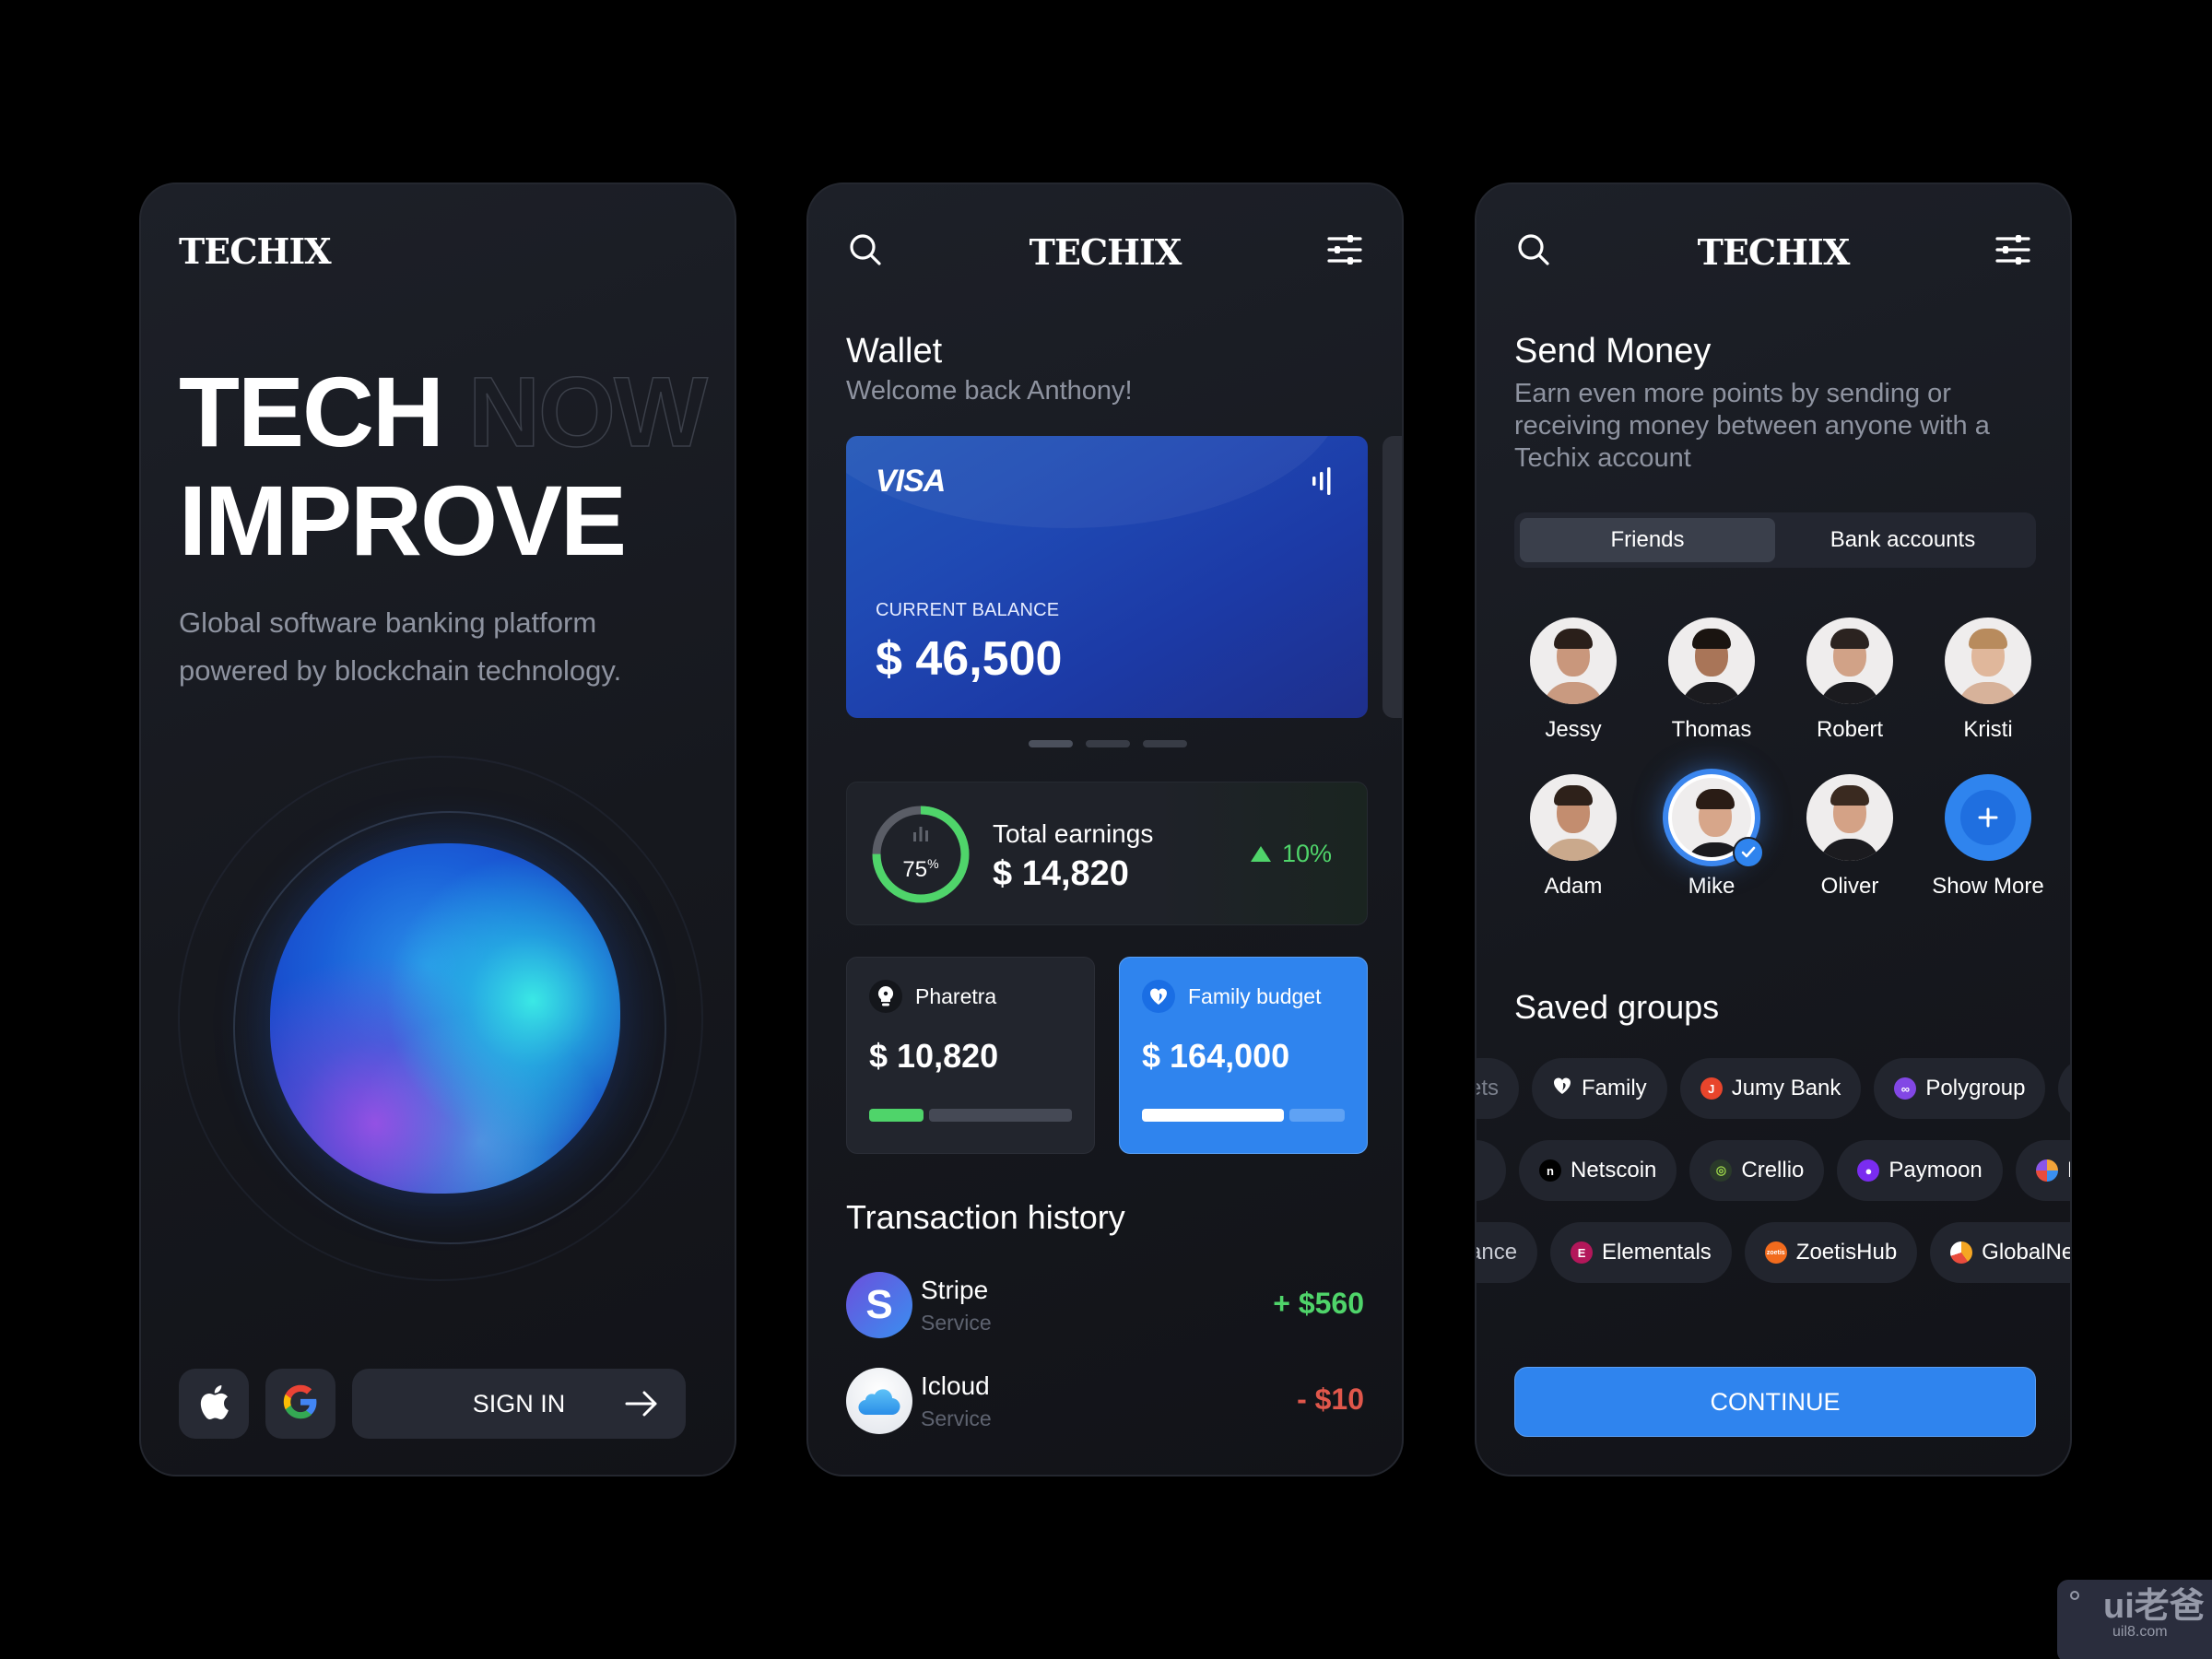 The height and width of the screenshot is (1659, 2212). Describe the element at coordinates (1073, 833) in the screenshot. I see `earnings-title: Total earnings` at that location.